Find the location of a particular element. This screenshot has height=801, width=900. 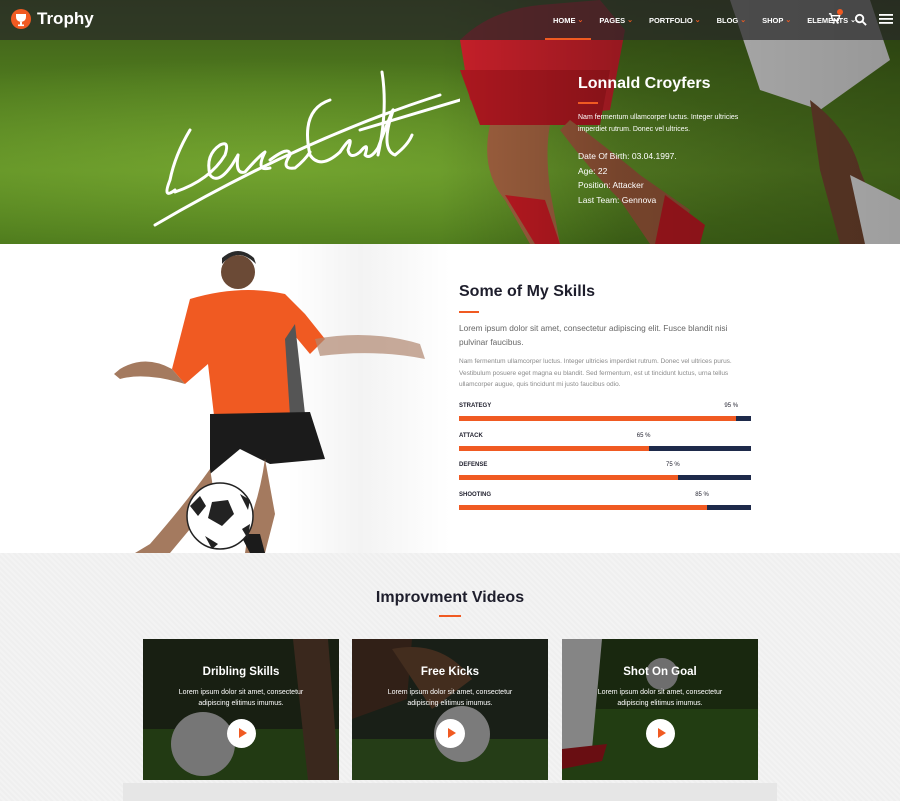

fact-position: Position: Attacker is located at coordinates (611, 185).